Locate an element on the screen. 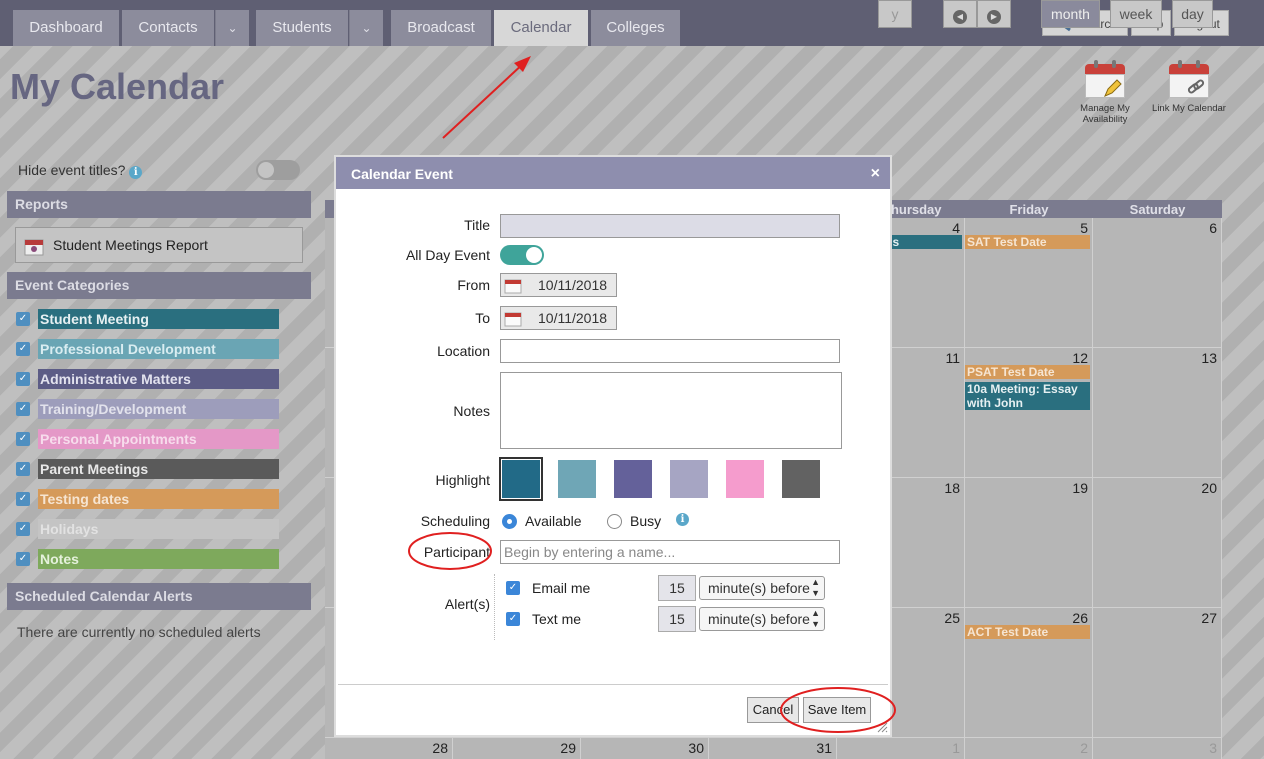 The image size is (1264, 759). dow-saturday: Saturday is located at coordinates (1157, 209).